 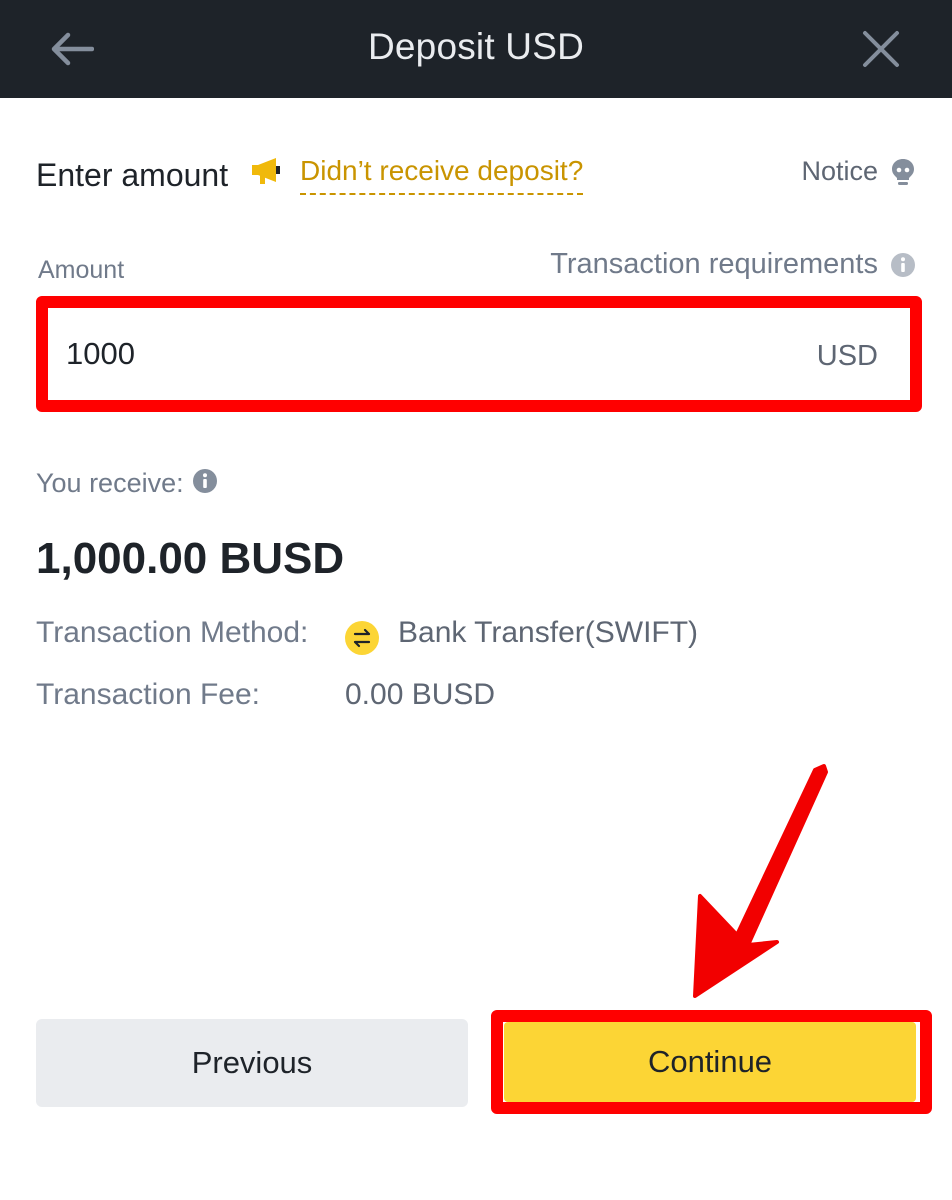 What do you see at coordinates (903, 171) in the screenshot?
I see `lightbulb-icon` at bounding box center [903, 171].